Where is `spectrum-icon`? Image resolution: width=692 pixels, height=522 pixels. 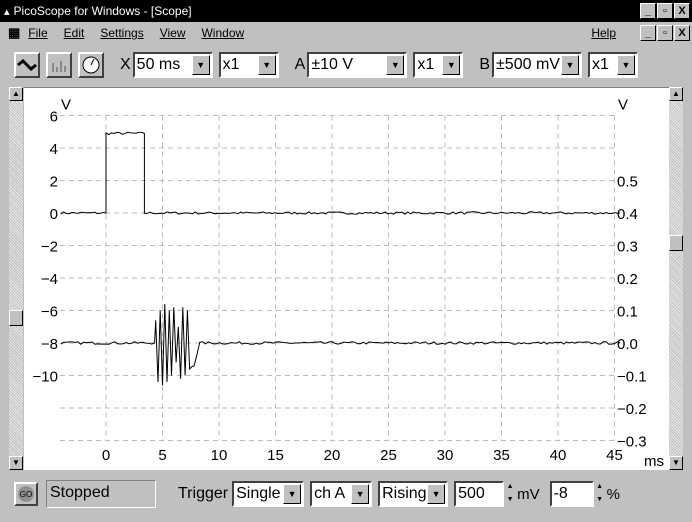 spectrum-icon is located at coordinates (59, 66).